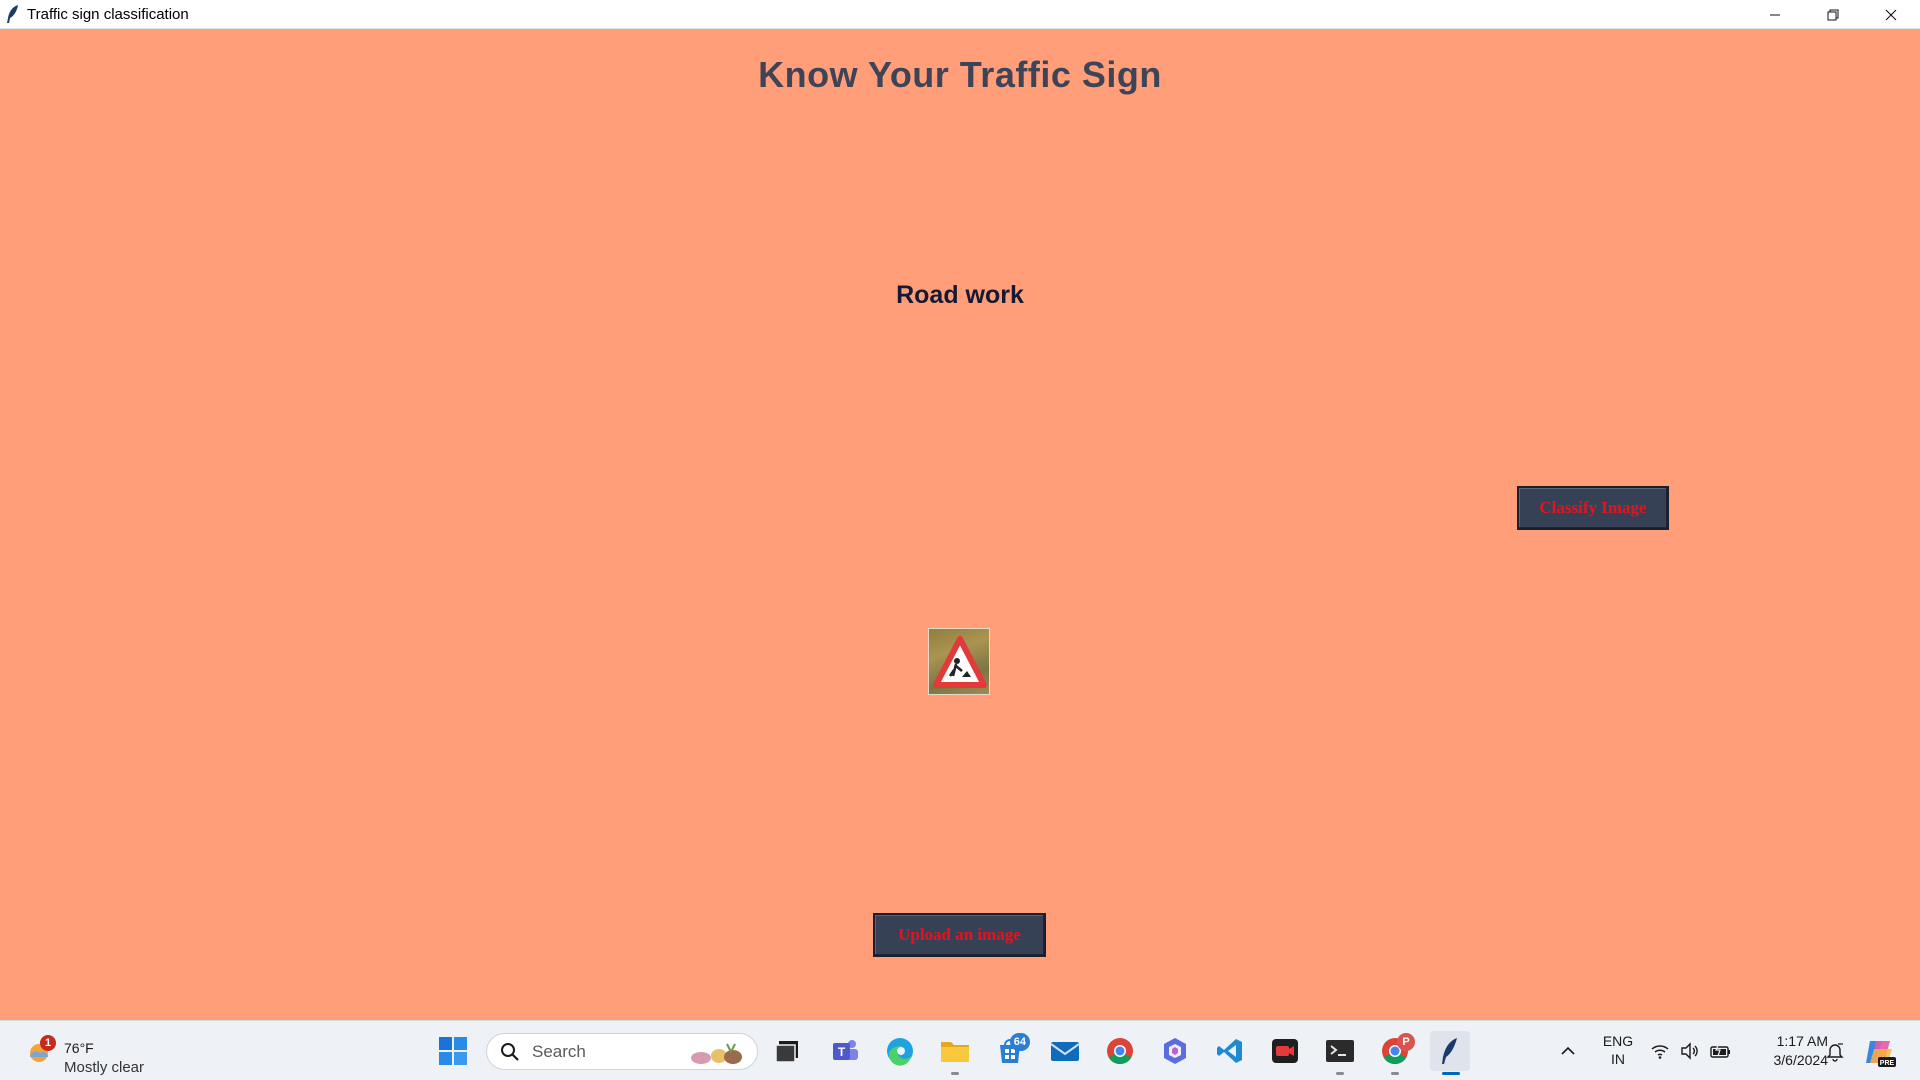 The width and height of the screenshot is (1920, 1080). What do you see at coordinates (1065, 1051) in the screenshot?
I see `mail-icon` at bounding box center [1065, 1051].